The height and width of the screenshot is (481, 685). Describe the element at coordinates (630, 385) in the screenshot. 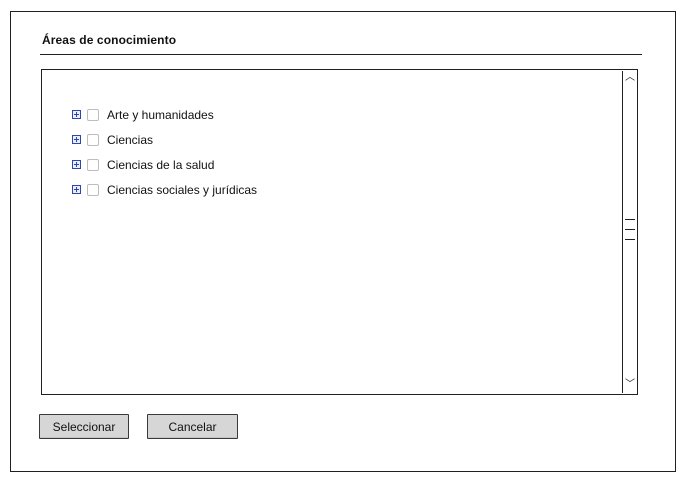

I see `chevron-down-icon: ﹀` at that location.